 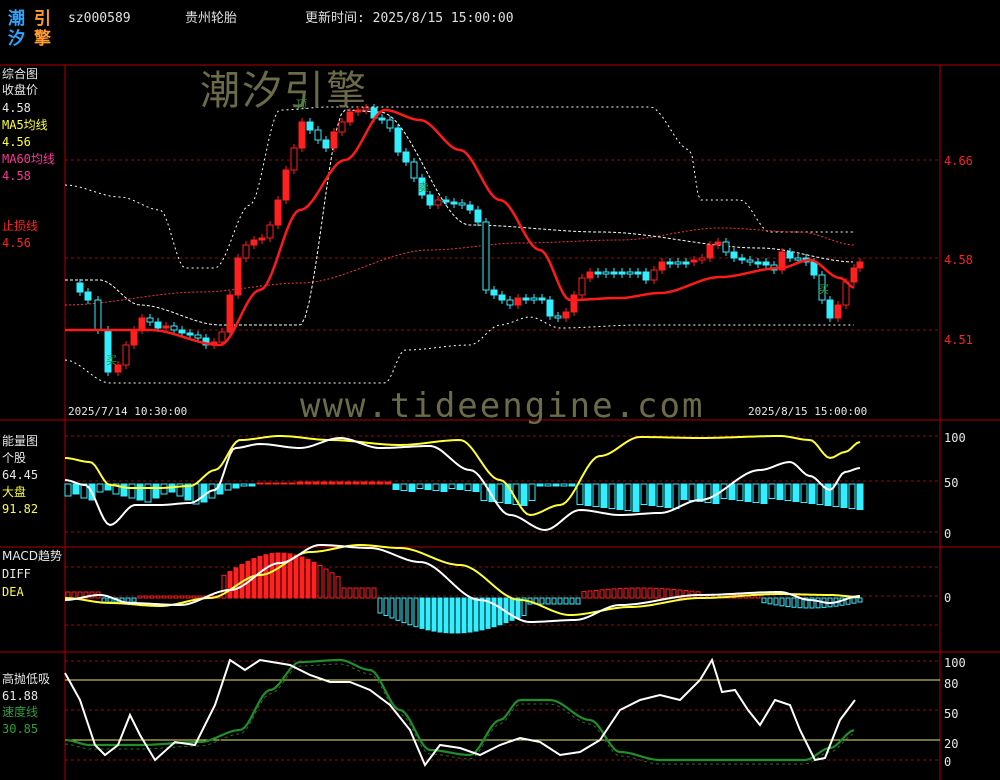 I want to click on speed-shadow-line, so click(x=459, y=714).